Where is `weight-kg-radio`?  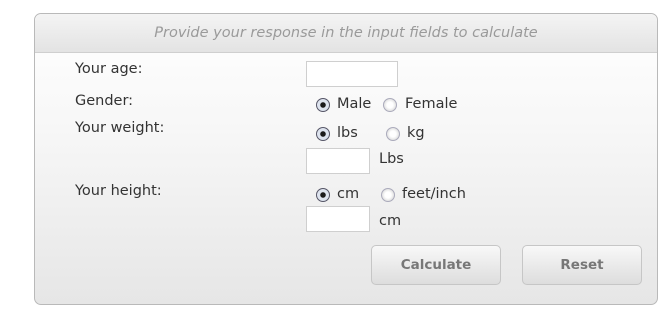 weight-kg-radio is located at coordinates (393, 134).